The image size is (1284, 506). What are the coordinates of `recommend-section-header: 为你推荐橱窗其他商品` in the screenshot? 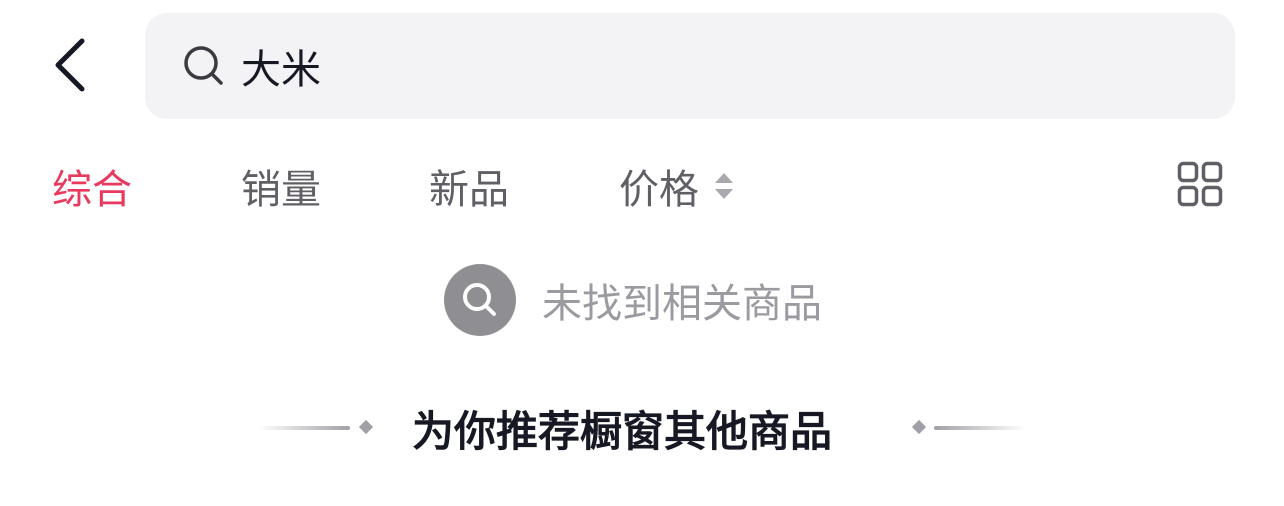 It's located at (642, 428).